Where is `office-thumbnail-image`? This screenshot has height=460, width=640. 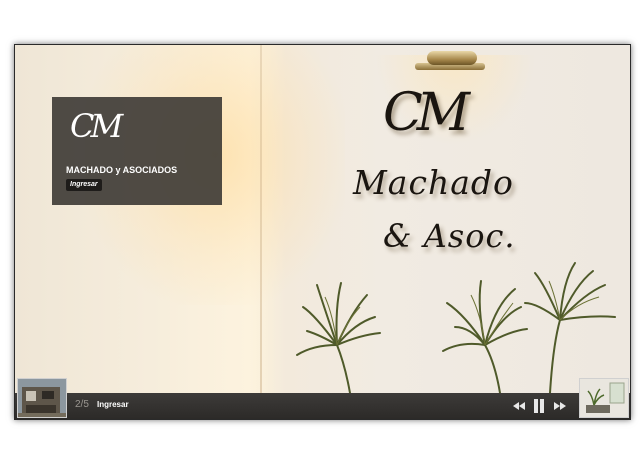 office-thumbnail-image is located at coordinates (604, 398).